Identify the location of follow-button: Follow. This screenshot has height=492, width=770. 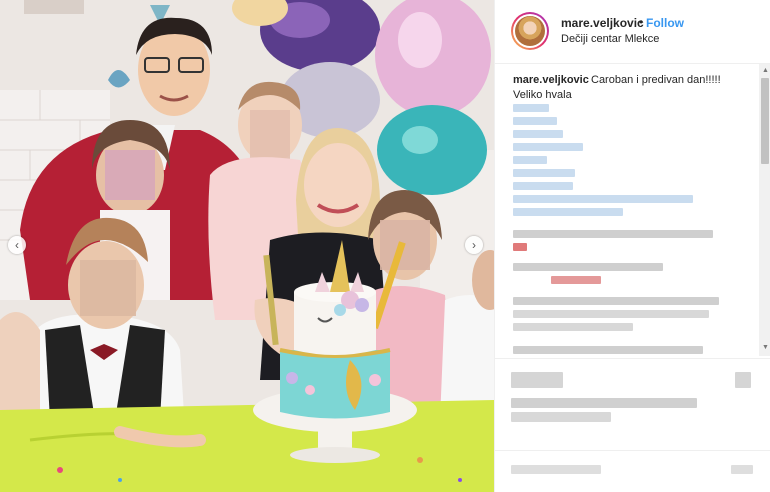
(665, 23).